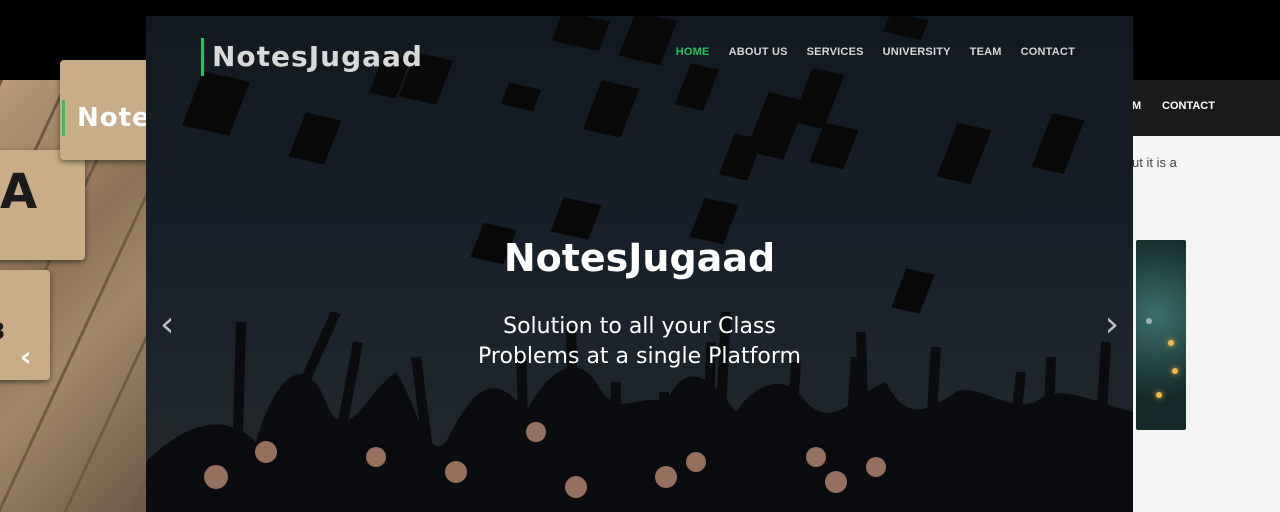  I want to click on carousel-prev-chevron-left-icon: ‹, so click(167, 324).